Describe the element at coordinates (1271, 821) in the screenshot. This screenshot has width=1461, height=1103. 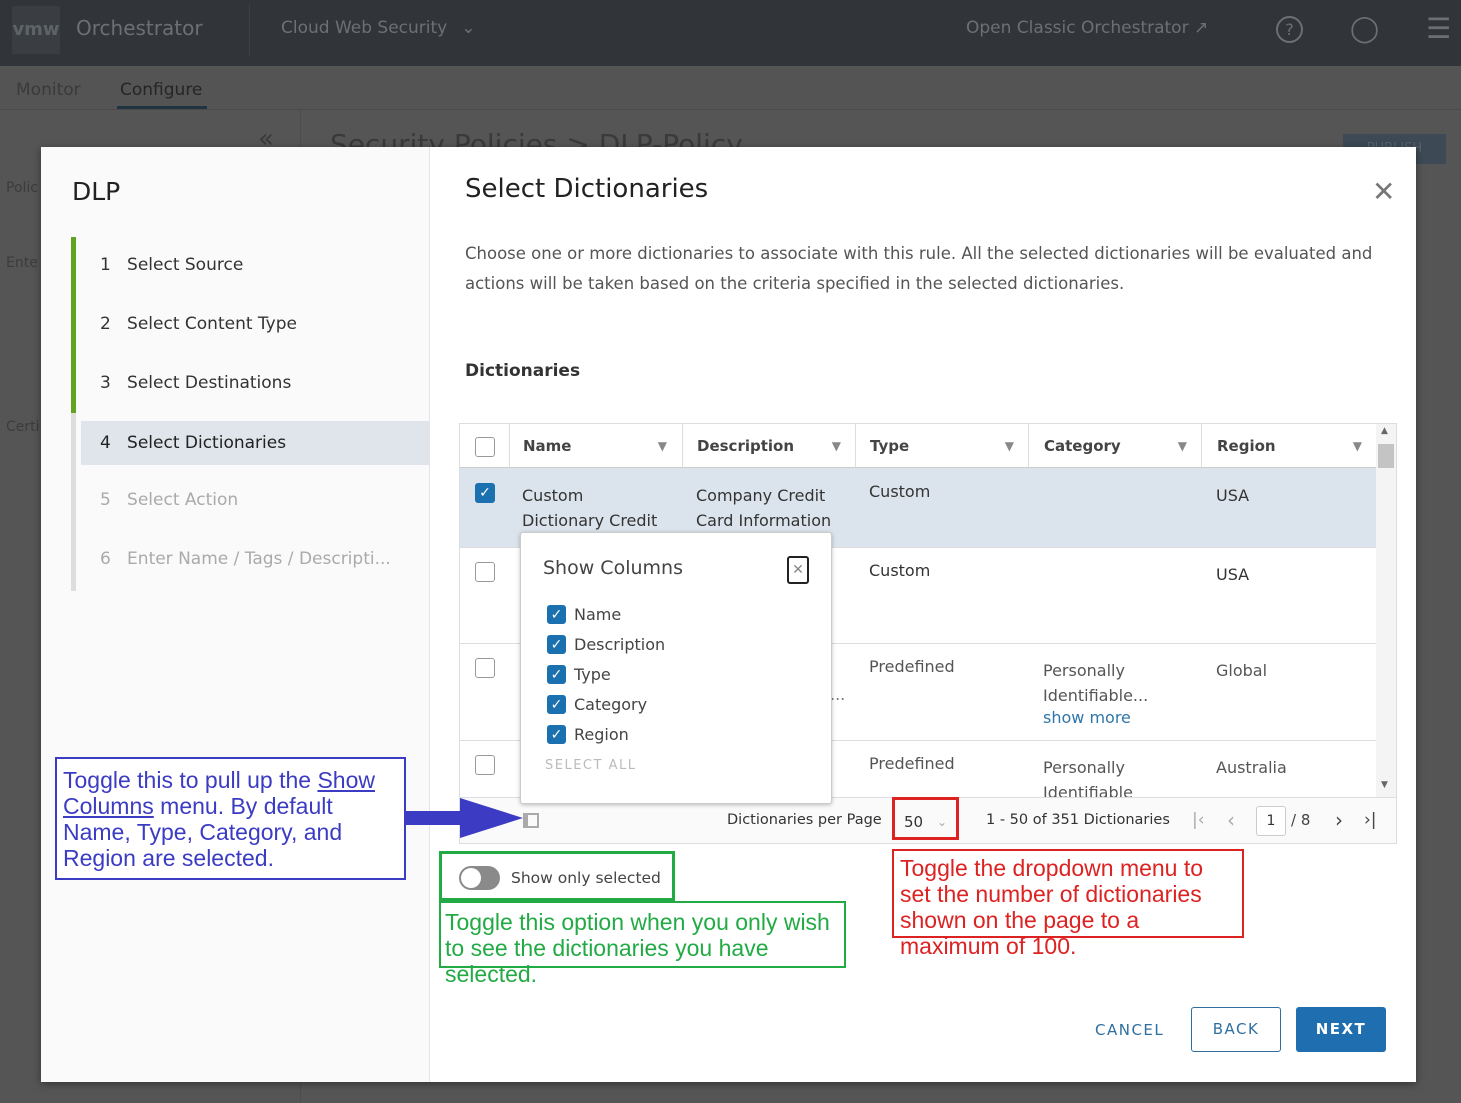
I see `page-input: 1` at that location.